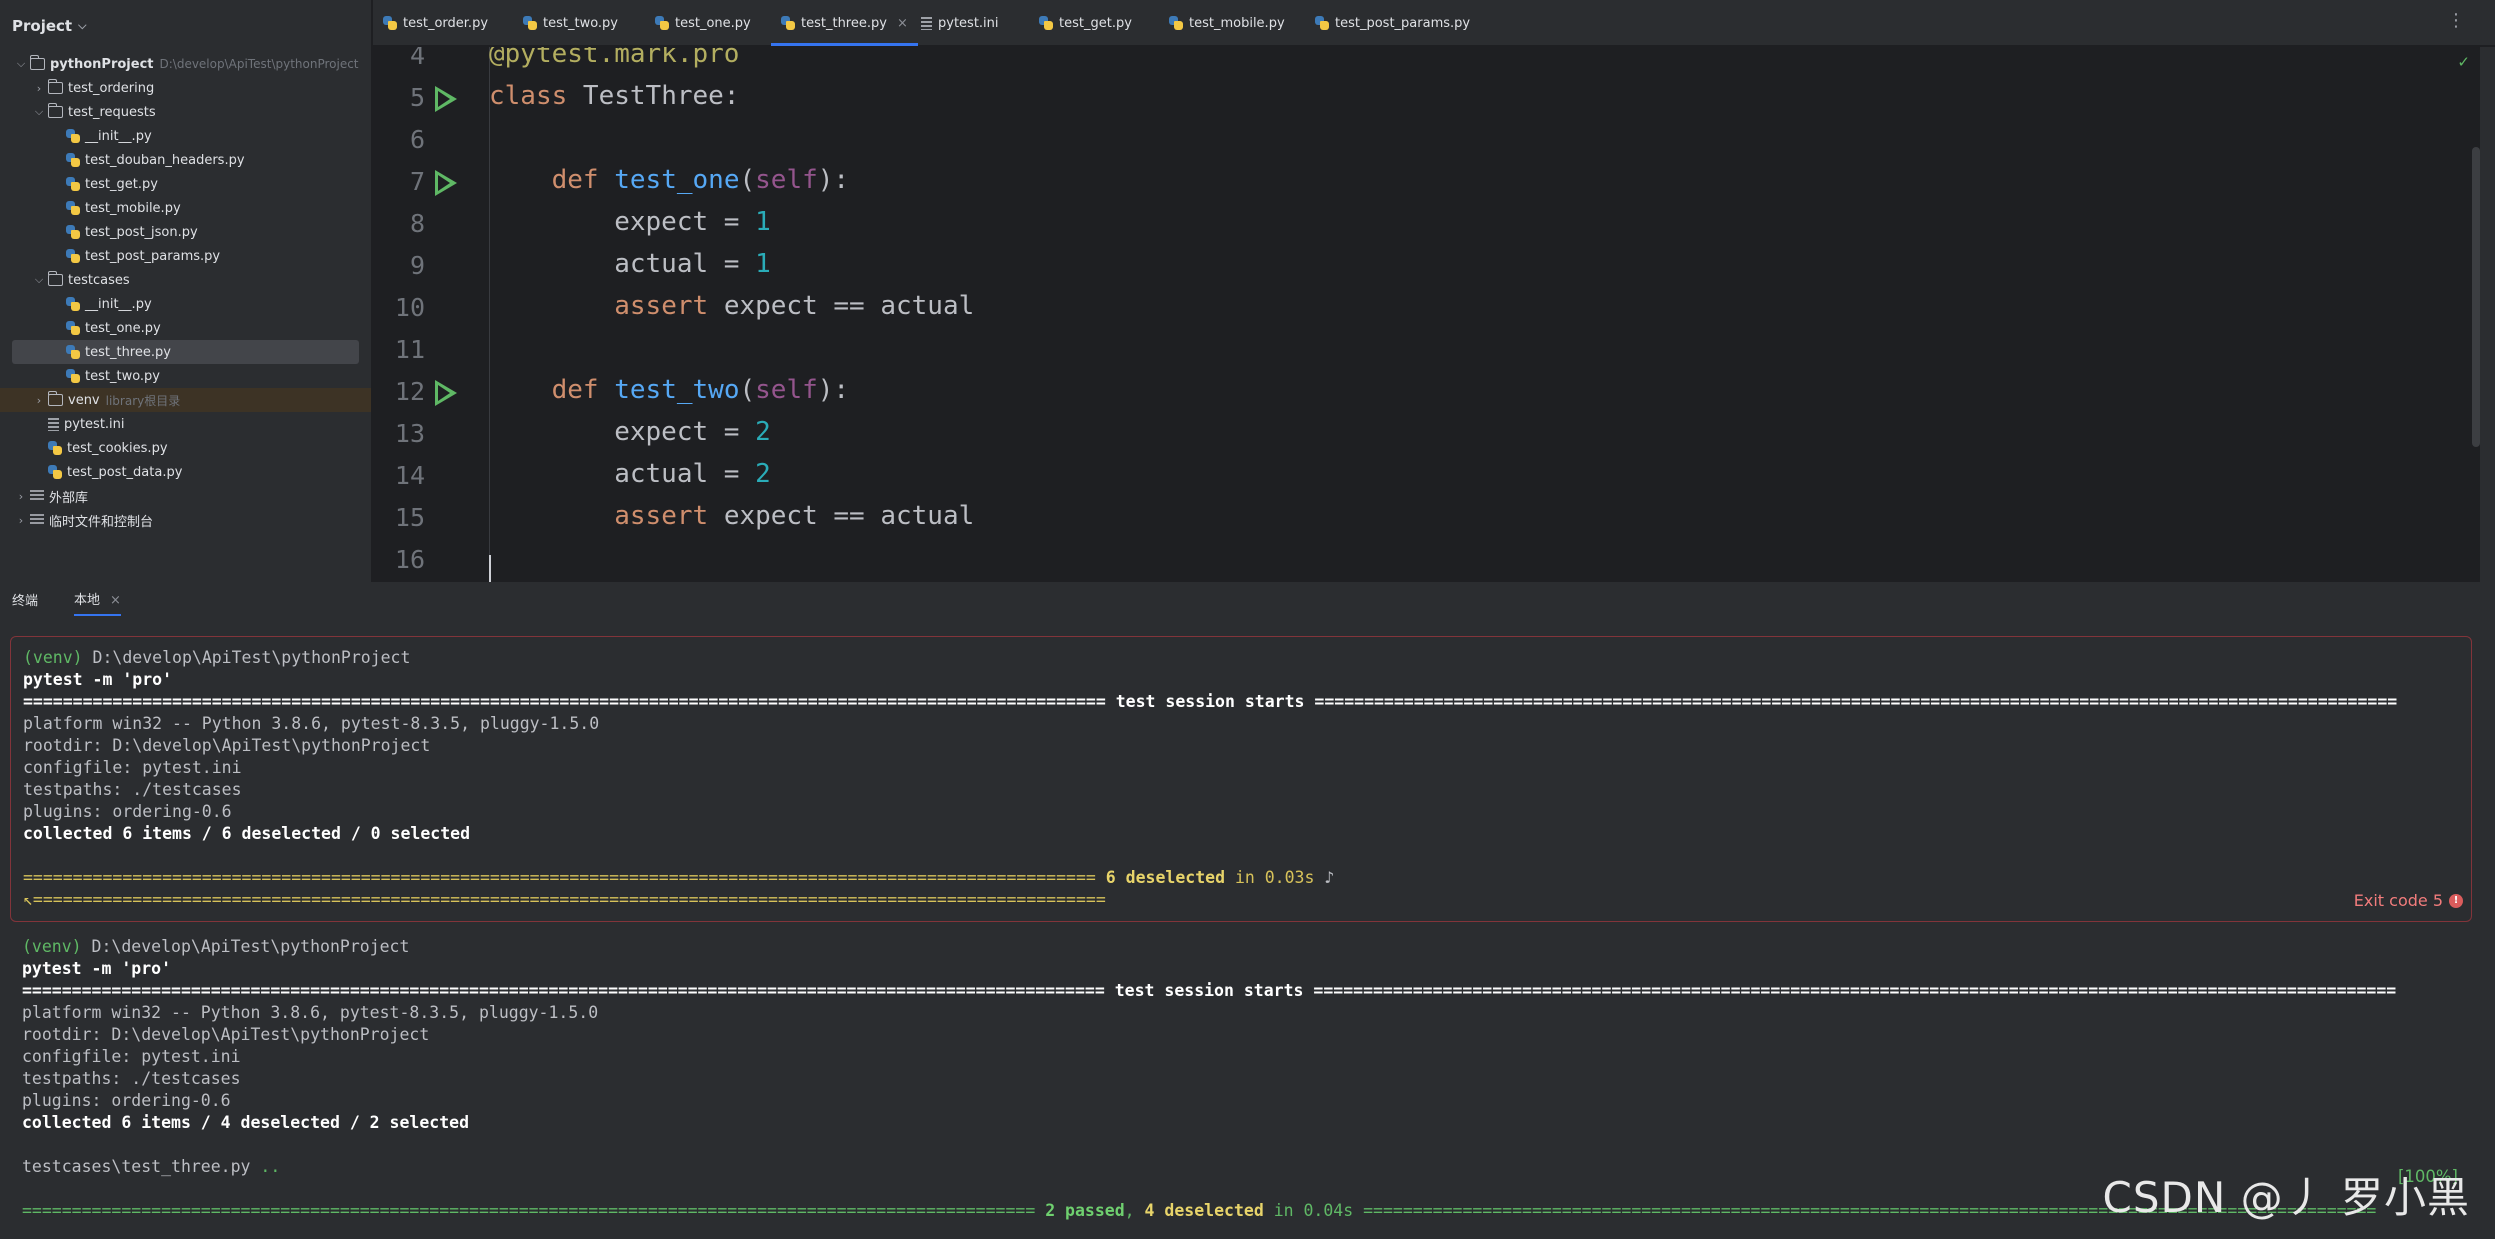 This screenshot has height=1239, width=2495. What do you see at coordinates (409, 391) in the screenshot?
I see `line-number: 12` at bounding box center [409, 391].